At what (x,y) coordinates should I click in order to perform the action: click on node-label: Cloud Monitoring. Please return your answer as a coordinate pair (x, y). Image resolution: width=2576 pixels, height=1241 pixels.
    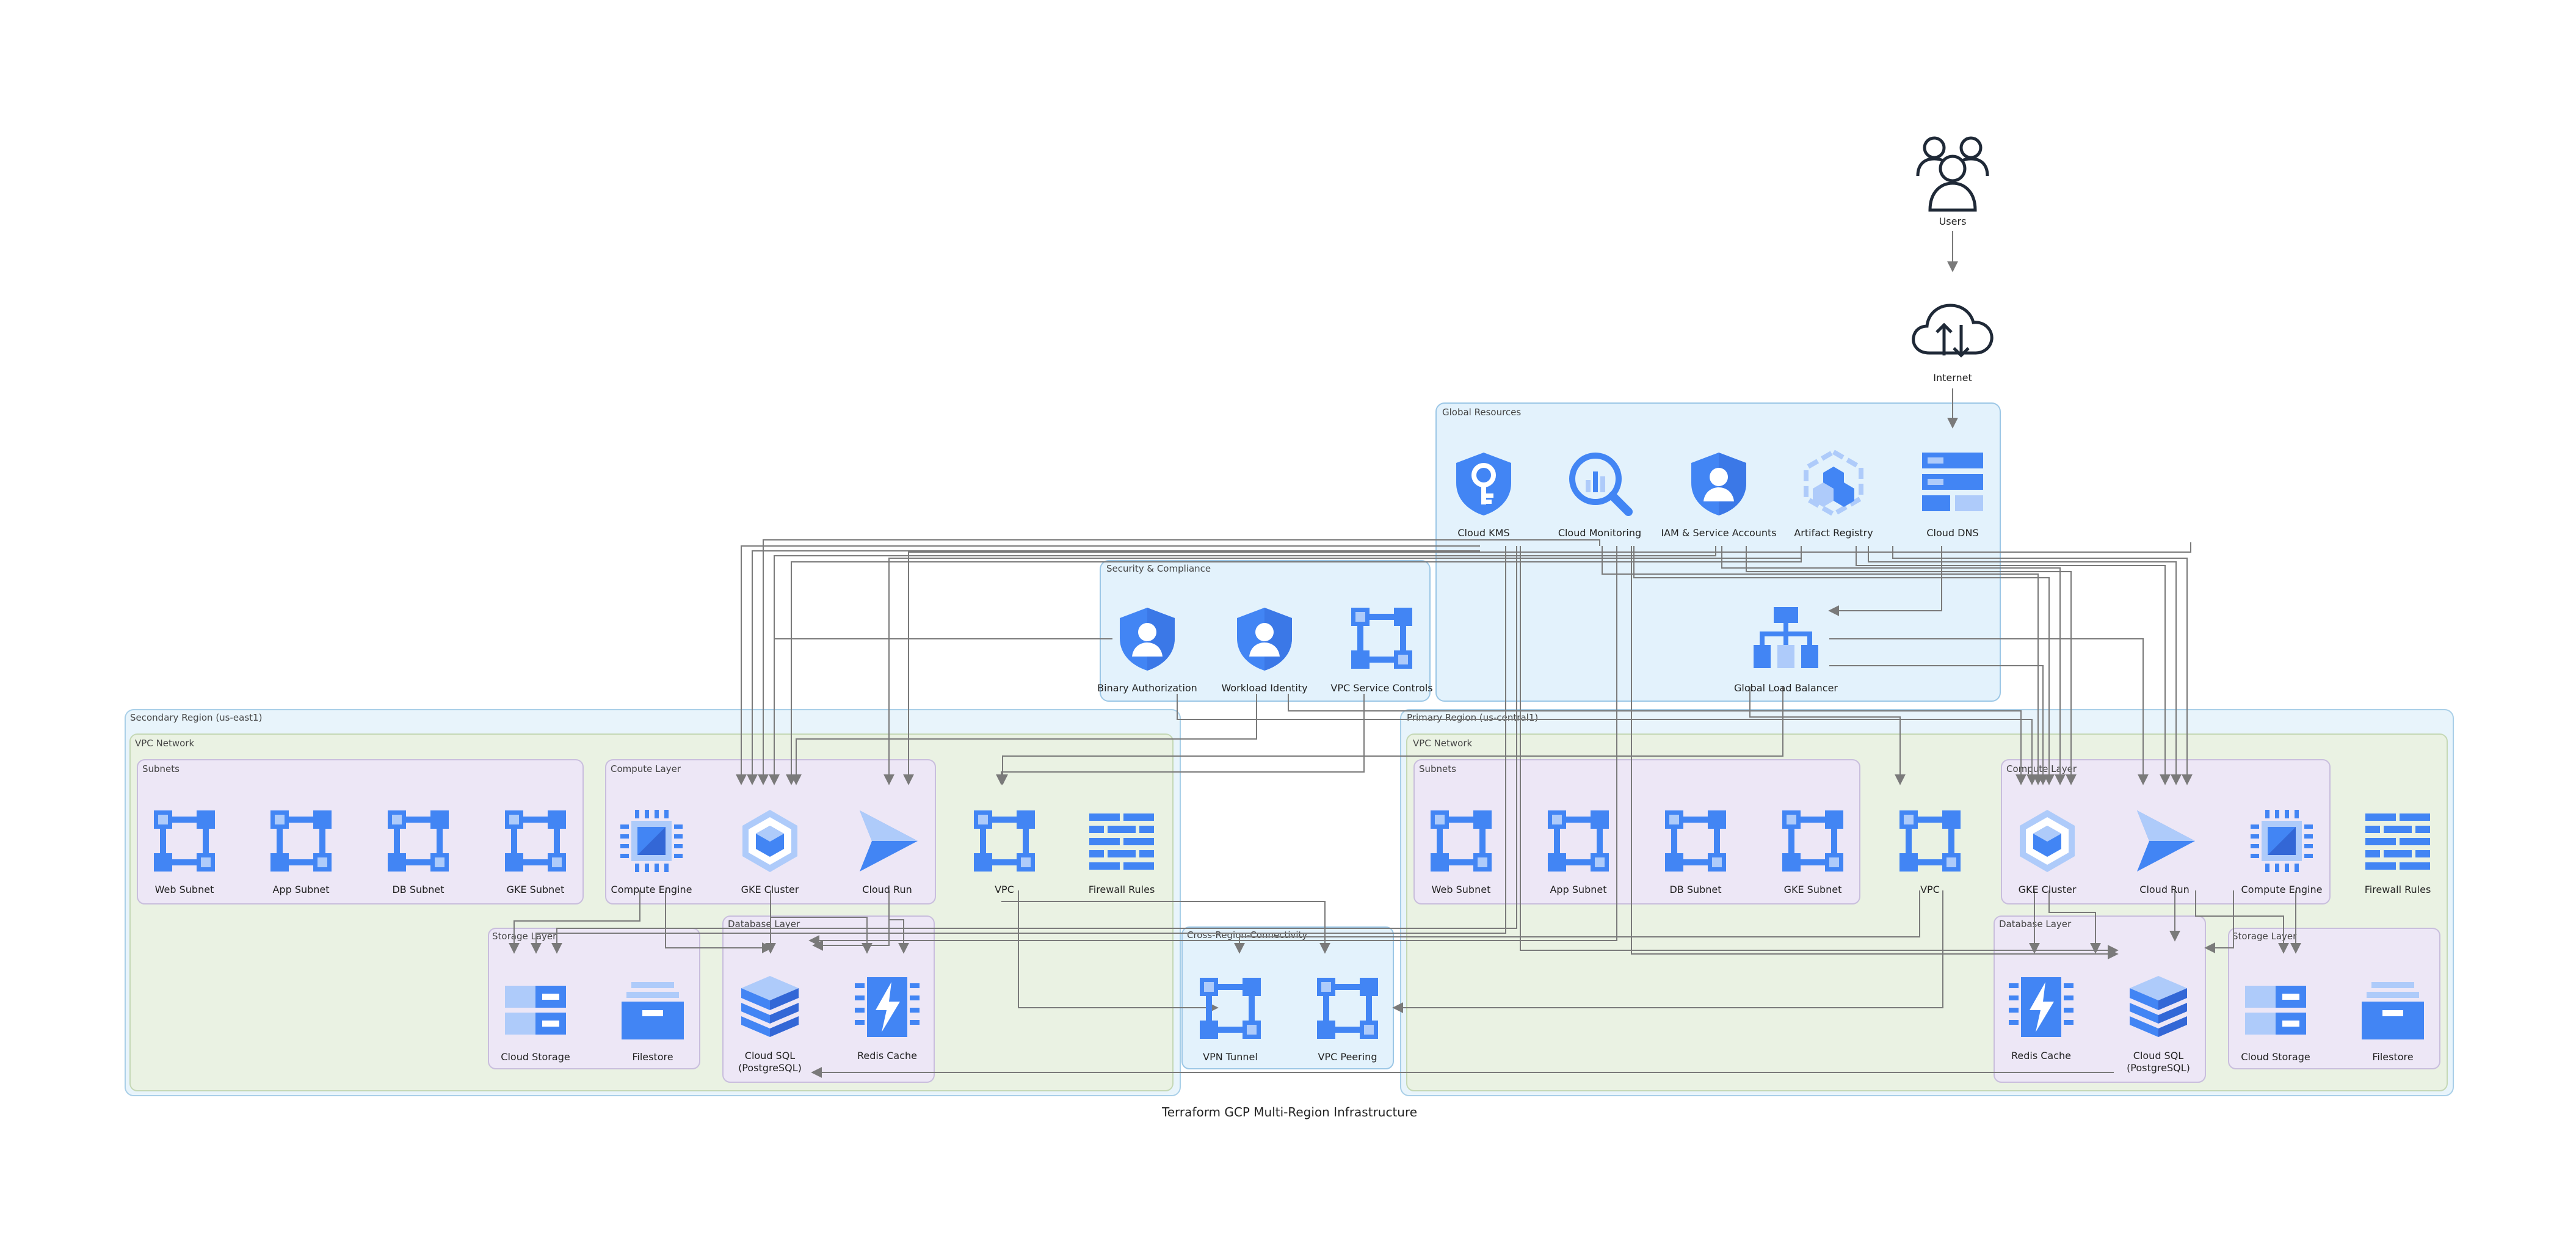
    Looking at the image, I should click on (1599, 533).